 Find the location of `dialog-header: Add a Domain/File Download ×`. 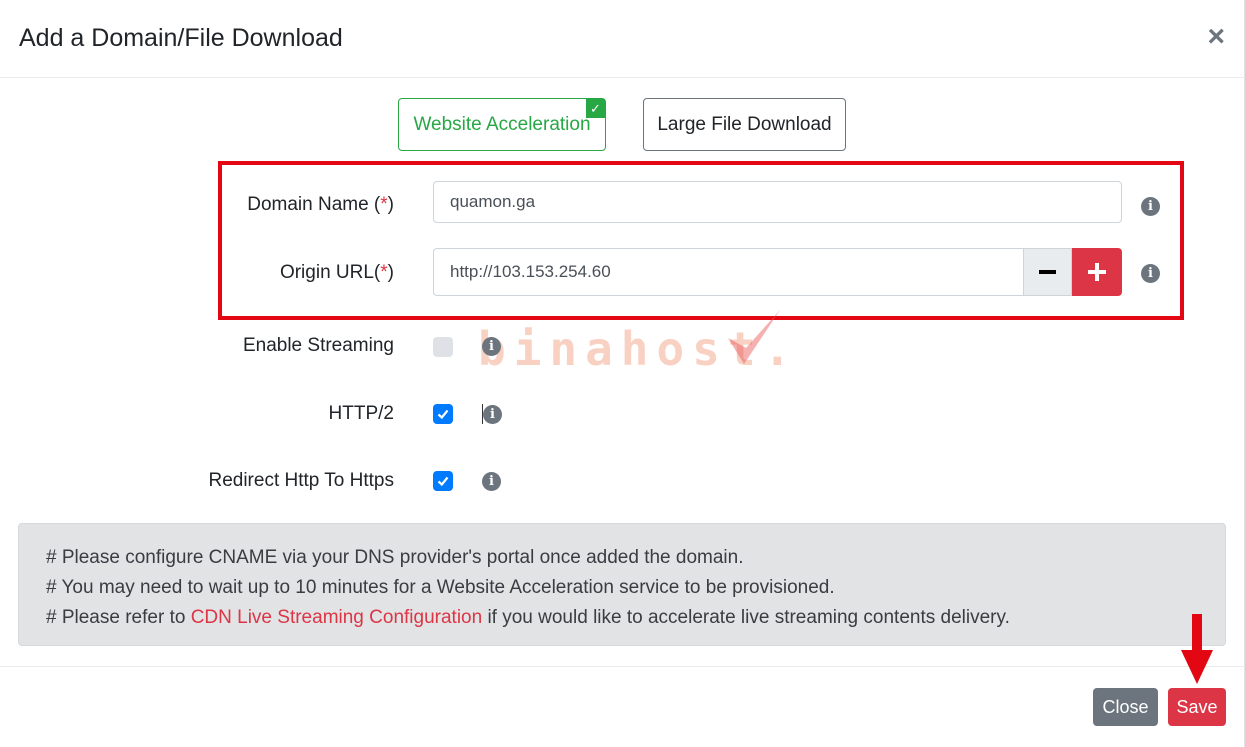

dialog-header: Add a Domain/File Download × is located at coordinates (622, 39).